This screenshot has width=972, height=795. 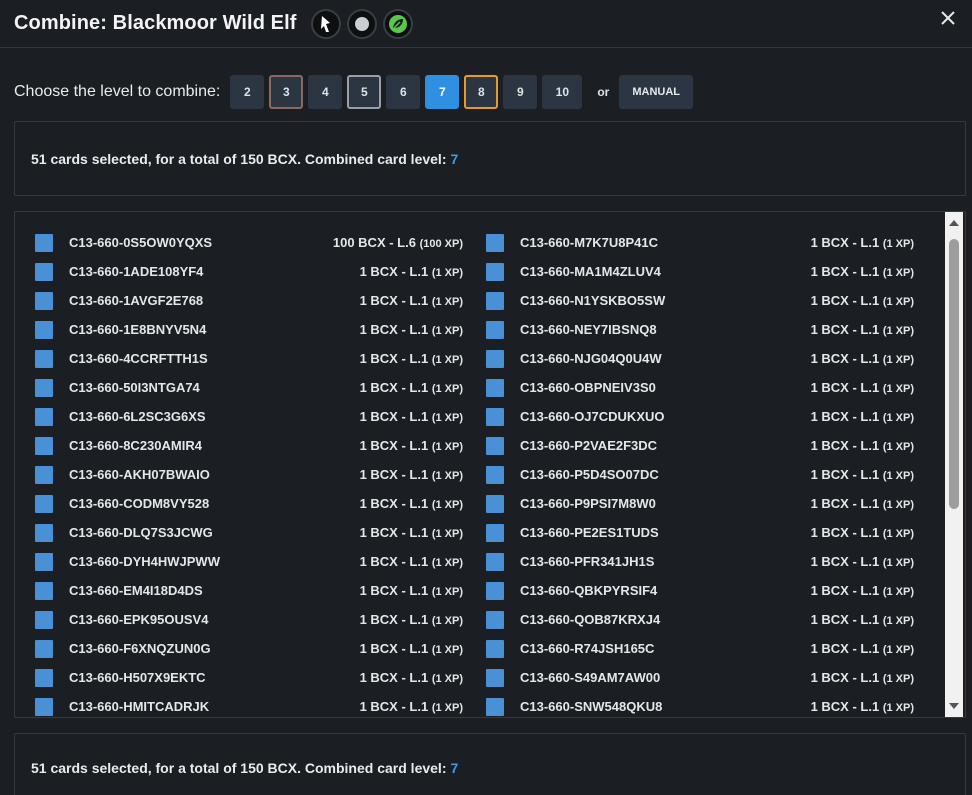 I want to click on card-row: C13-660-AKH07BWAIO 1 BCX - L.1 (1 XP), so click(x=250, y=474).